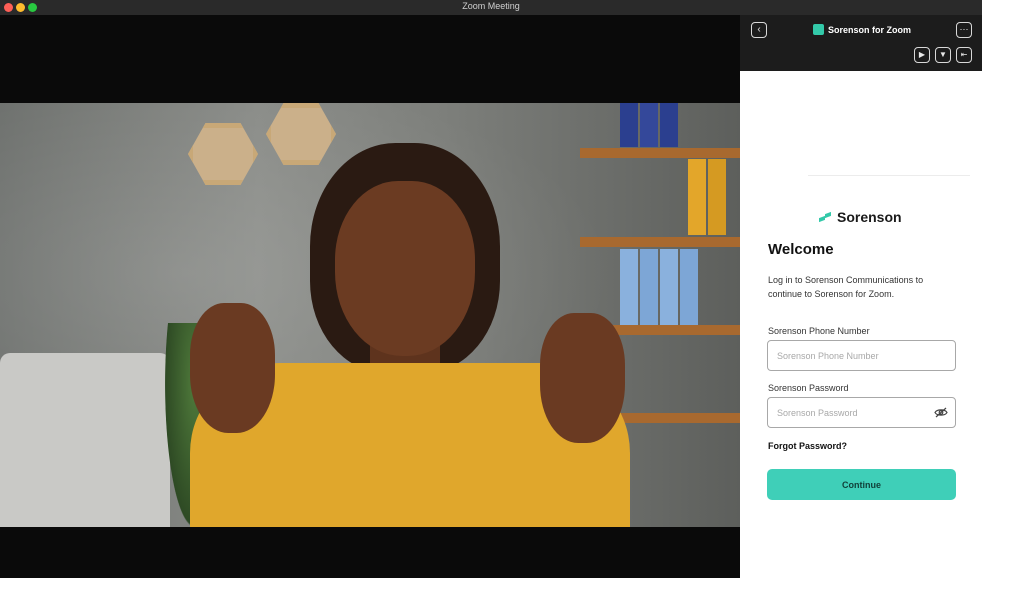 This screenshot has height=589, width=1024. Describe the element at coordinates (861, 355) in the screenshot. I see `phone-input` at that location.